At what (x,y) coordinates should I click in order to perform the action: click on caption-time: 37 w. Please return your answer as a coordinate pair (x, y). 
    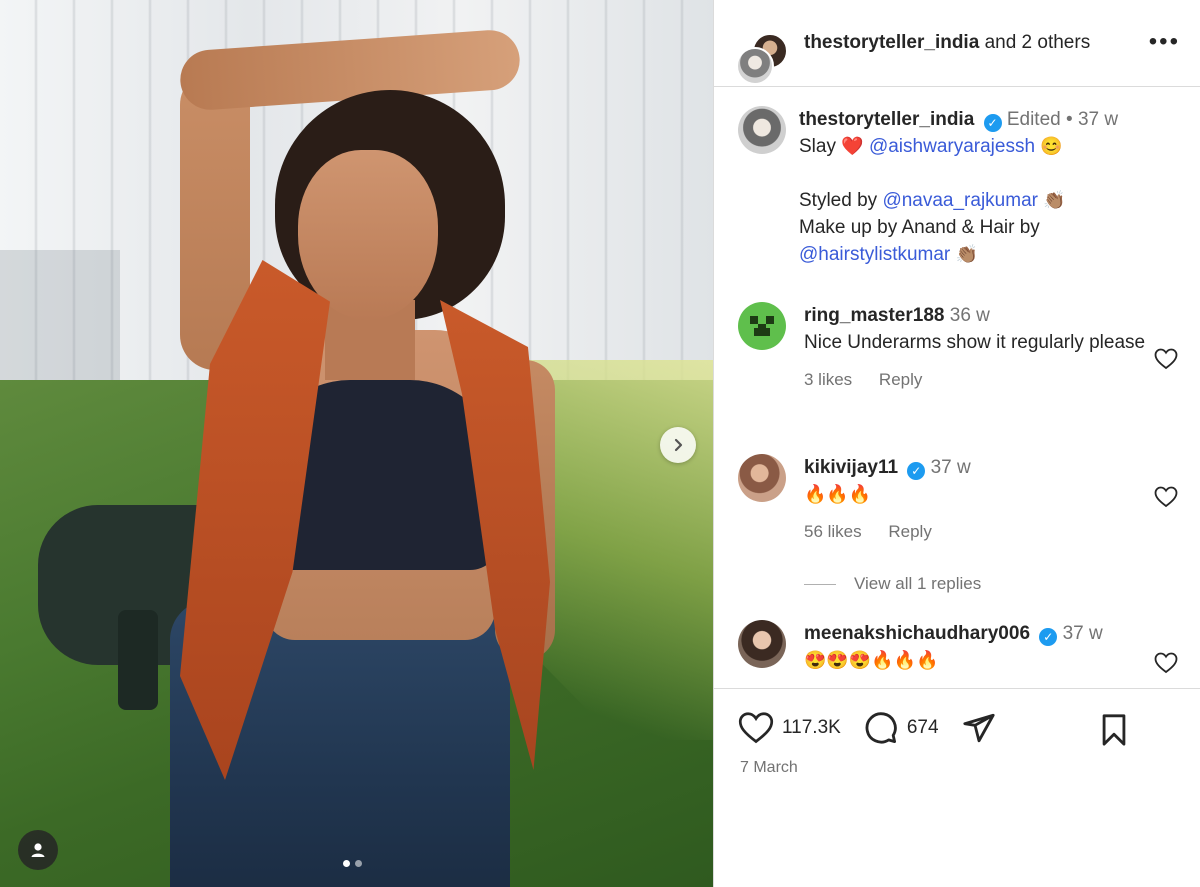
    Looking at the image, I should click on (1098, 119).